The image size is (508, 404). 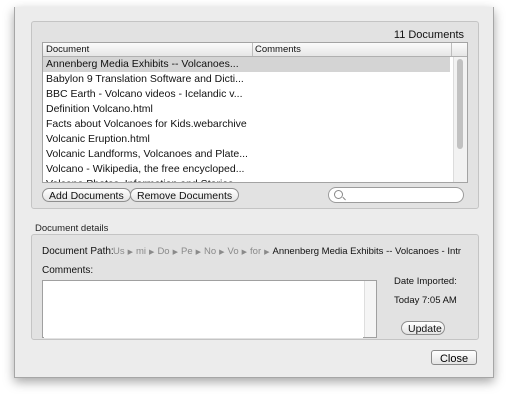 I want to click on date-imported-value: Today 7:05 AM, so click(x=425, y=300).